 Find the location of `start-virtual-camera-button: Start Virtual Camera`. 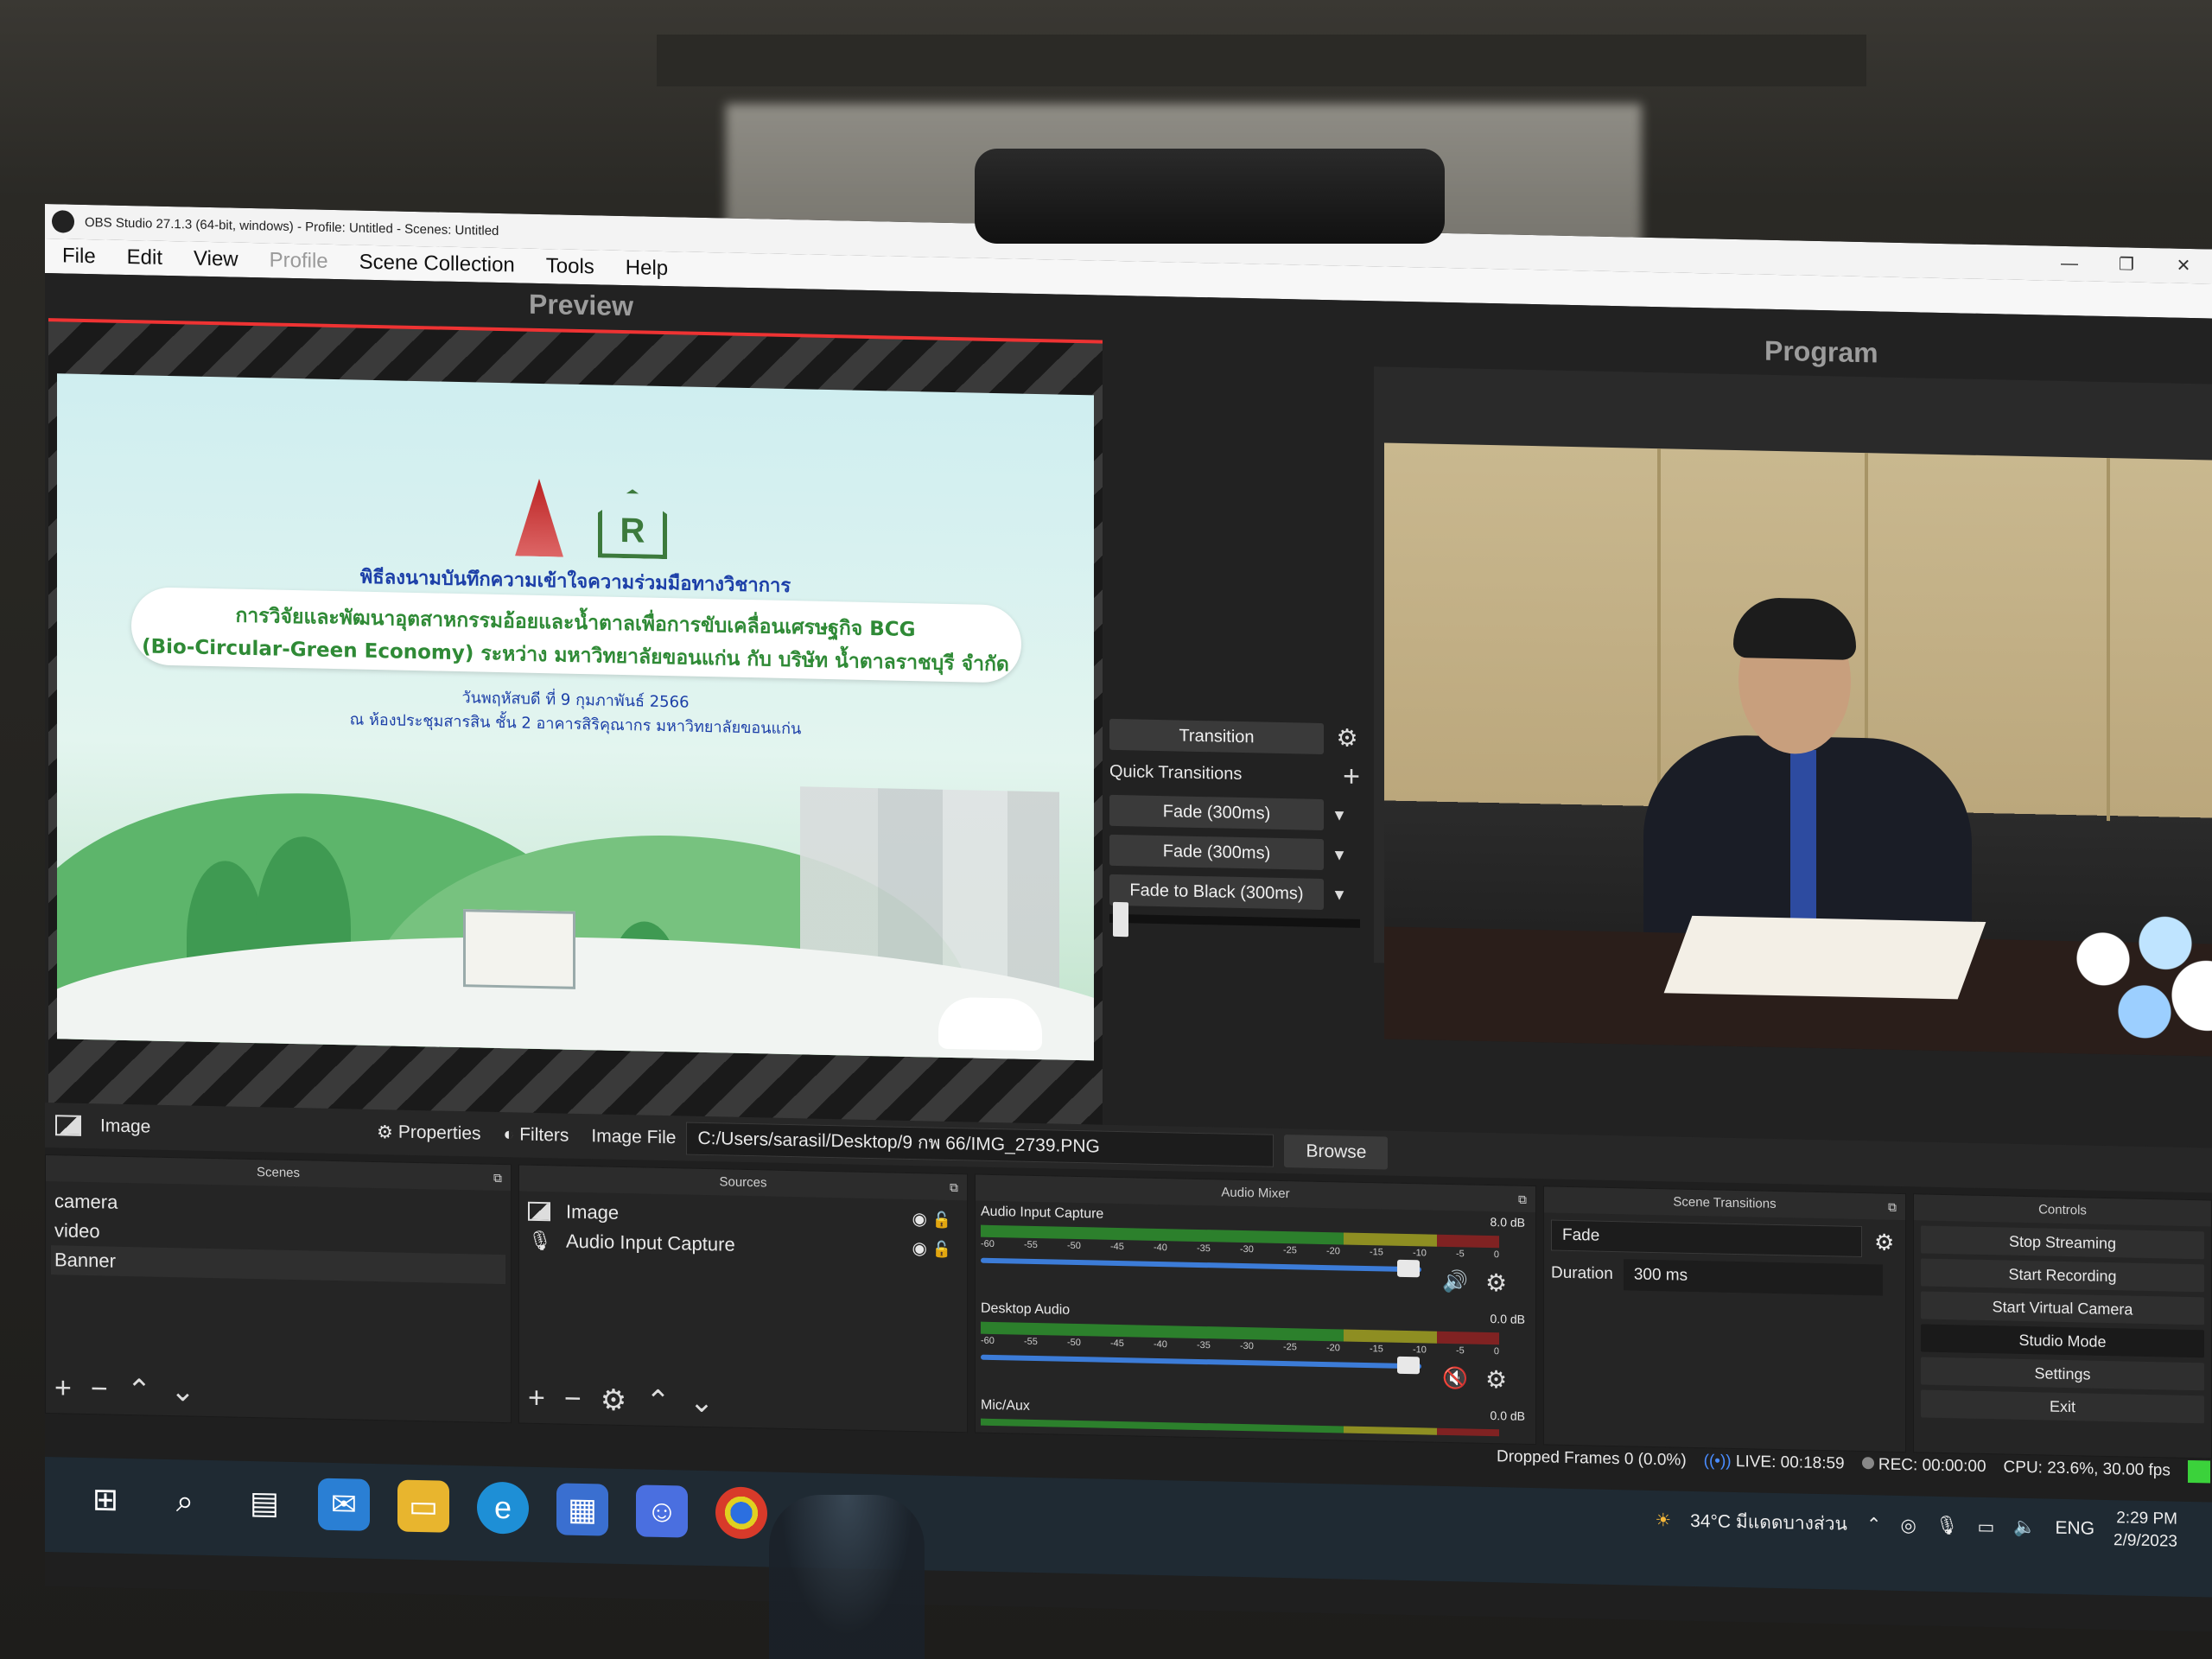

start-virtual-camera-button: Start Virtual Camera is located at coordinates (2062, 1308).